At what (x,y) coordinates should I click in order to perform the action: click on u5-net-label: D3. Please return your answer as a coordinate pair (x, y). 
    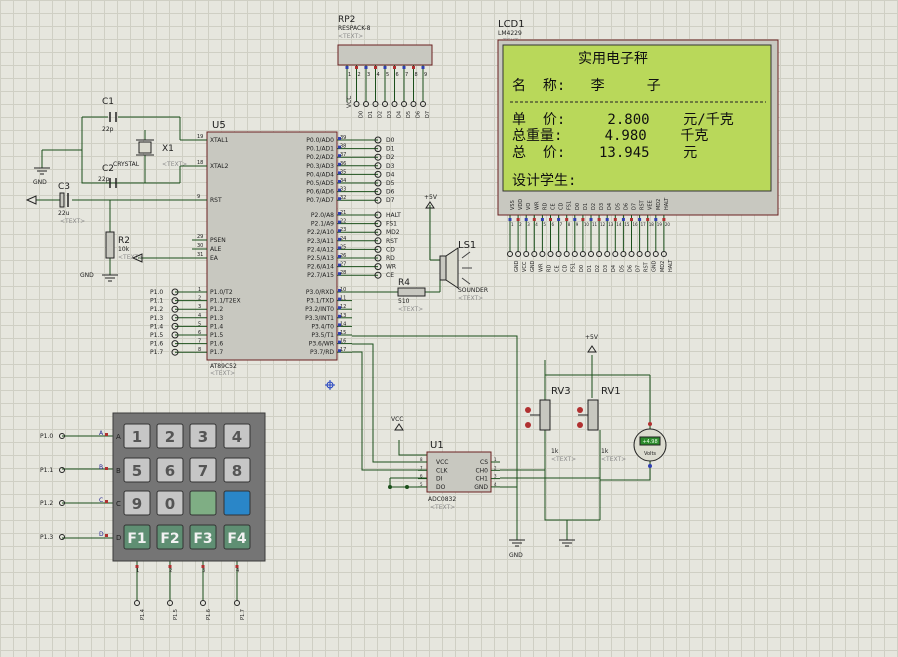
    Looking at the image, I should click on (390, 166).